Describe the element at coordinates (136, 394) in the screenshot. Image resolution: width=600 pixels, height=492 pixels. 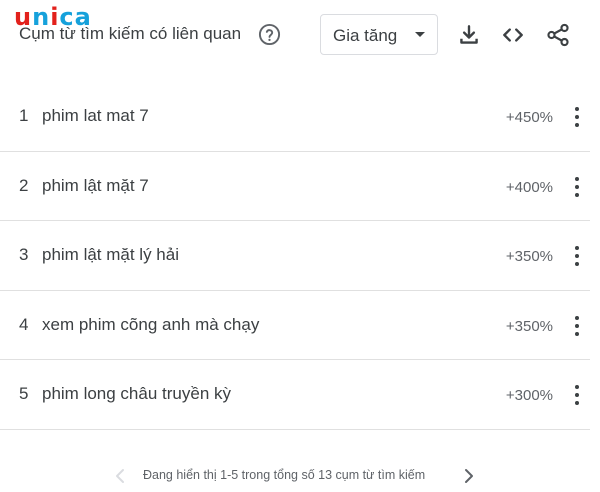
I see `query-term: phim long châu truyền kỳ` at that location.